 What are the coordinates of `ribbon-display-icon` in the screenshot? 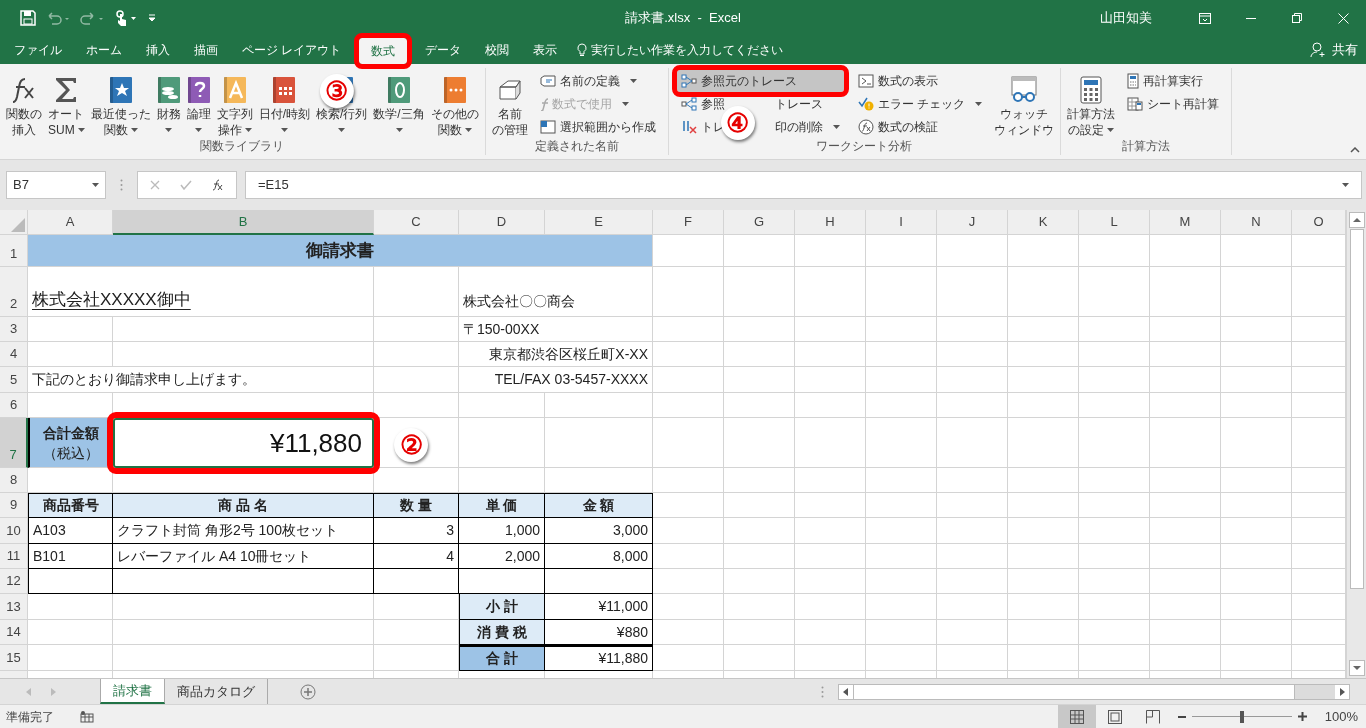 It's located at (1205, 18).